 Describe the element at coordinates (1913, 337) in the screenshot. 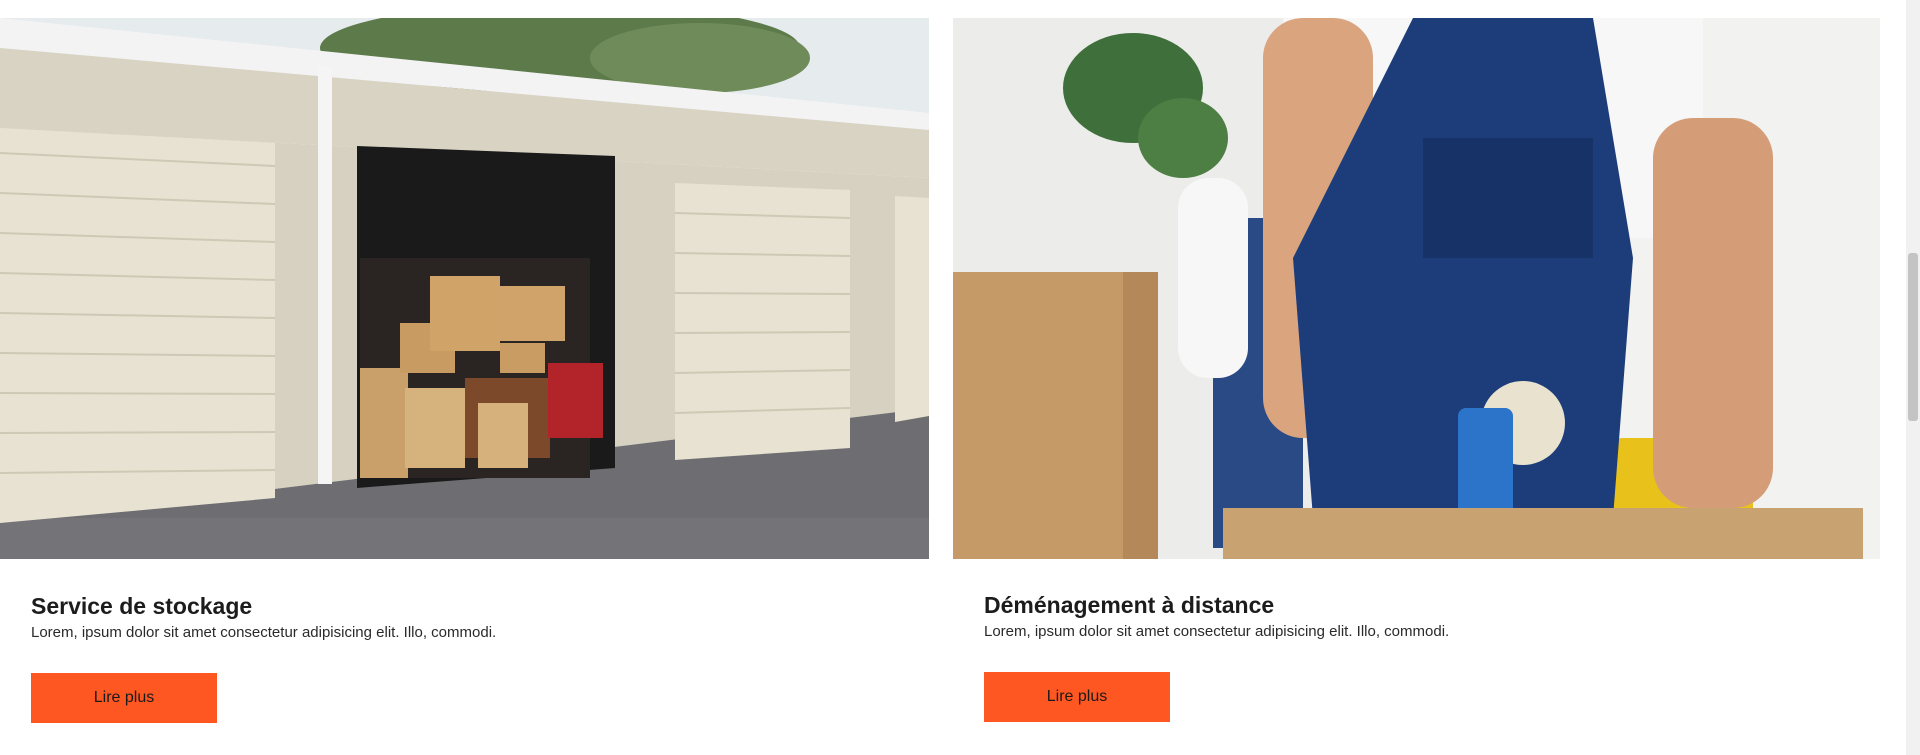

I see `scrollbar-thumb` at that location.